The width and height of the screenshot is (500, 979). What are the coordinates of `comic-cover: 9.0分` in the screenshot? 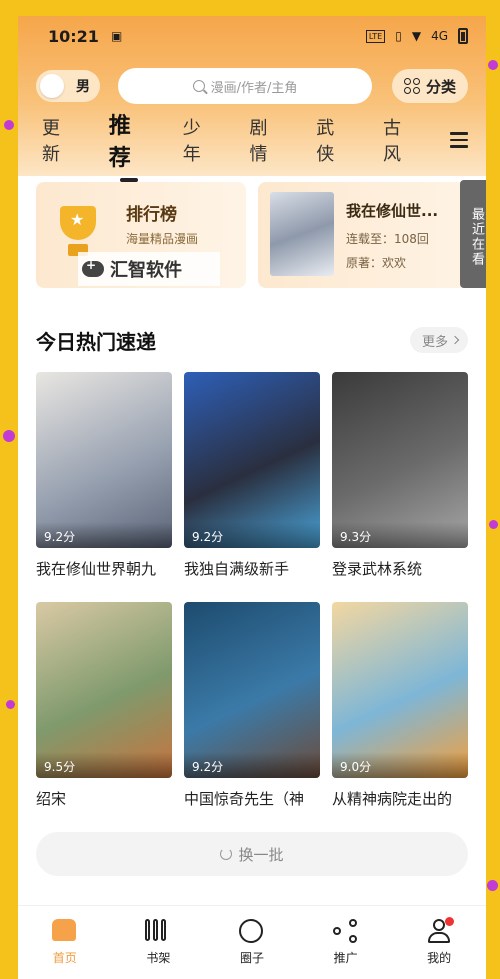 It's located at (400, 690).